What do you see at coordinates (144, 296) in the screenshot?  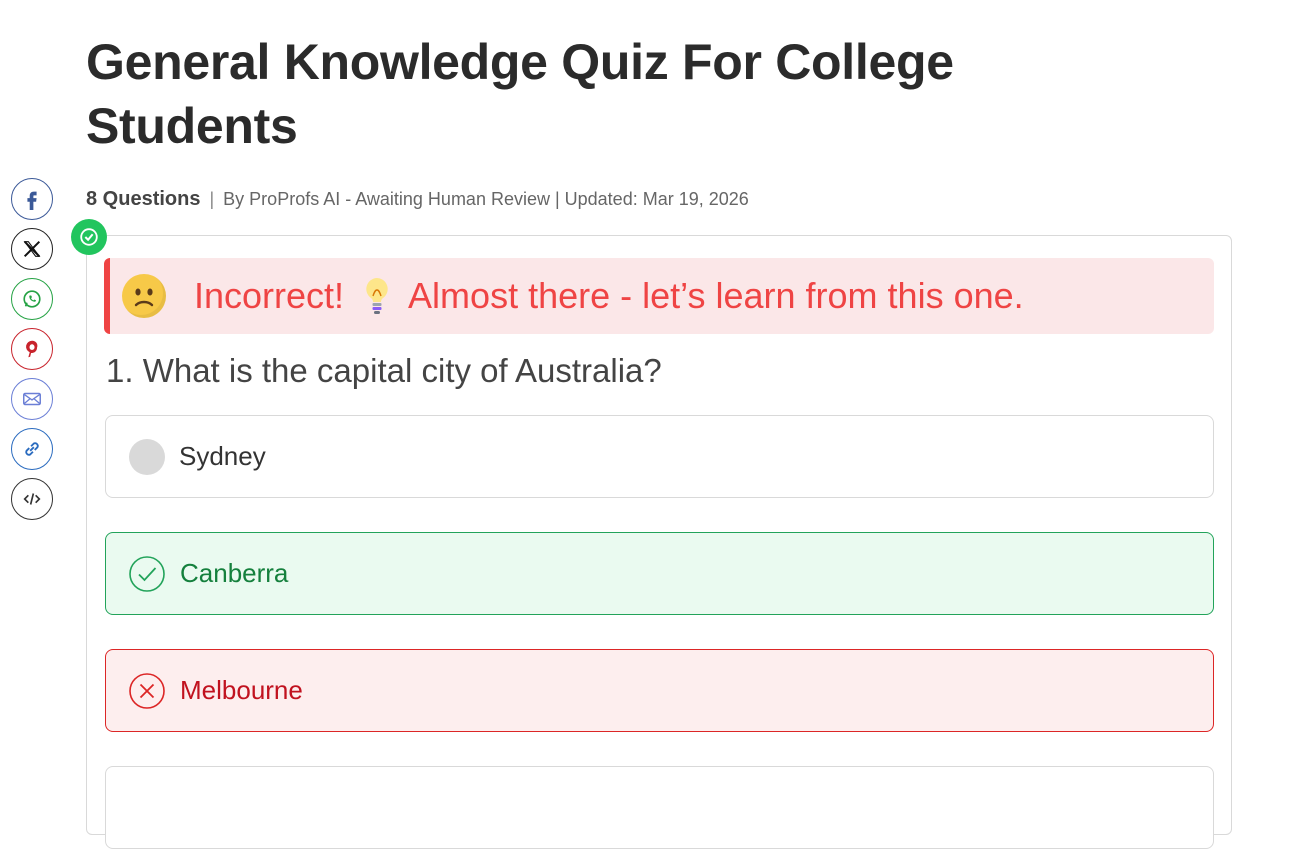 I see `slightly-frowning-face-icon` at bounding box center [144, 296].